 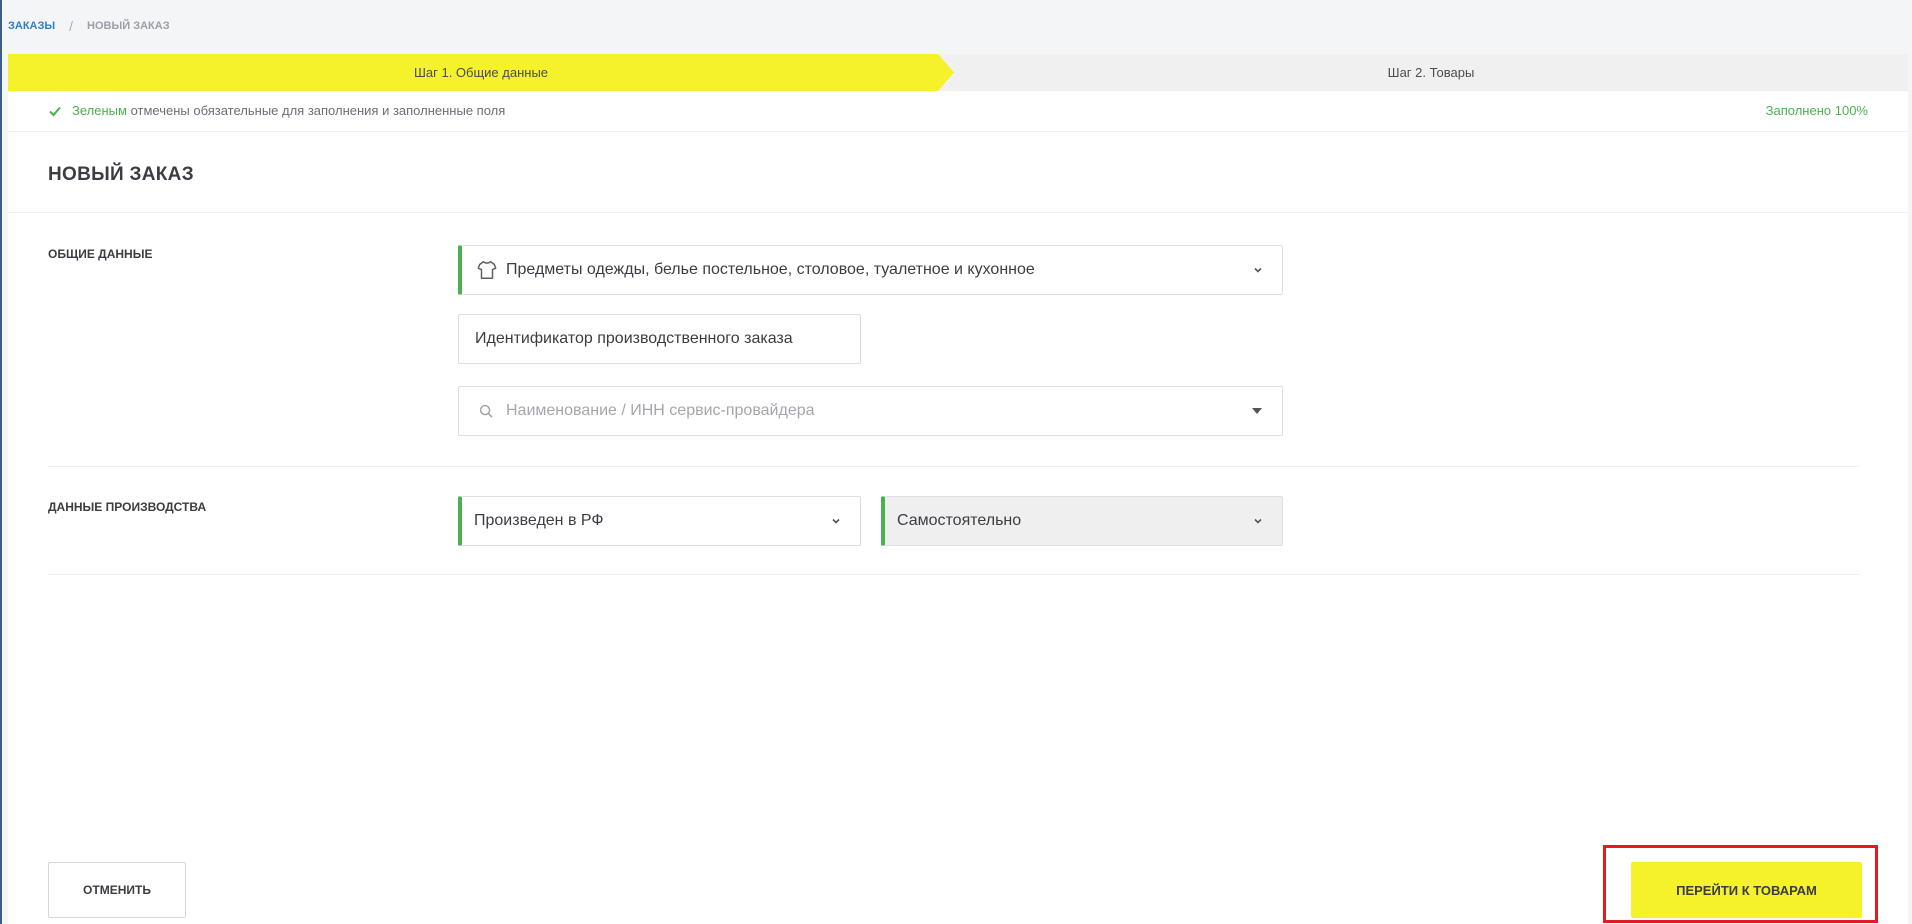 I want to click on section-general-label: ОБЩИЕ ДАННЫЕ, so click(x=100, y=254).